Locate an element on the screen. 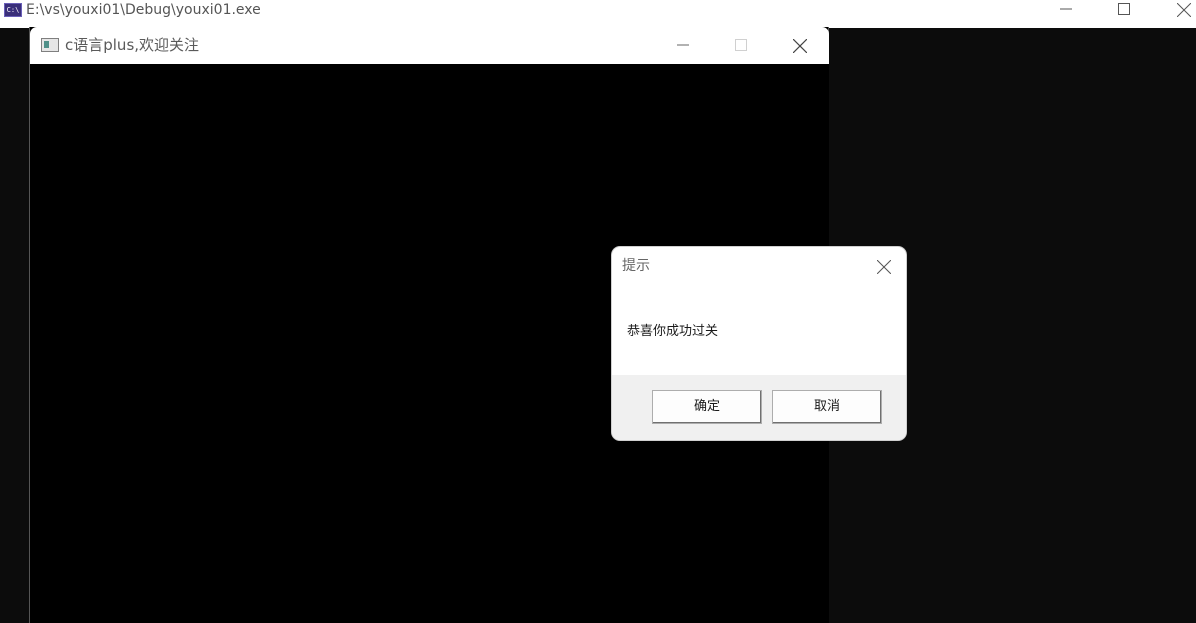  console-minimize-button is located at coordinates (1066, 10).